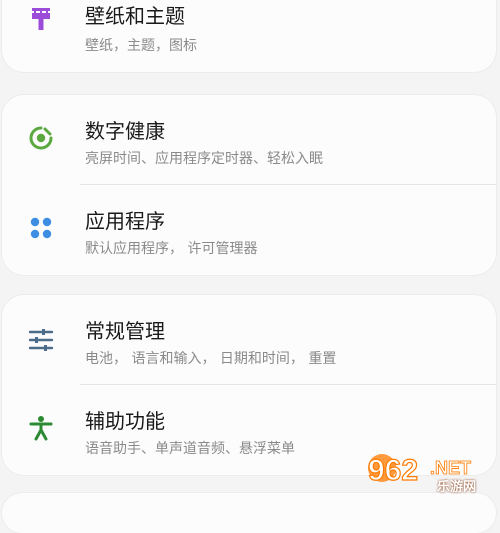 The height and width of the screenshot is (533, 500). I want to click on watermark-logo: 962 .NET, so click(430, 473).